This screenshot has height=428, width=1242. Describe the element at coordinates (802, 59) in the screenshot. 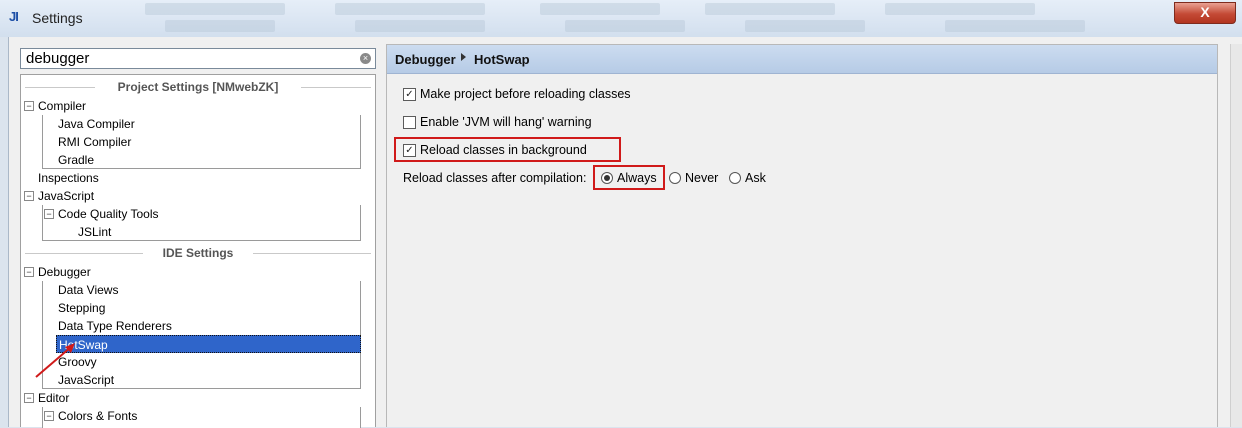

I see `breadcrumb: Debugger HotSwap` at that location.